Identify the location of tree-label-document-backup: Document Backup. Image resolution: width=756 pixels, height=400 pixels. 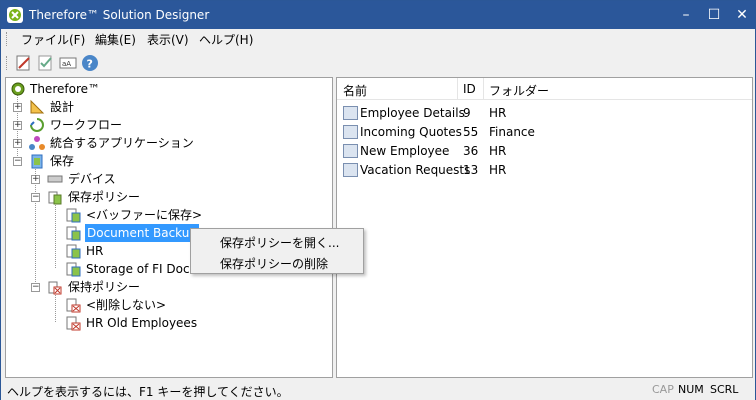
(142, 233).